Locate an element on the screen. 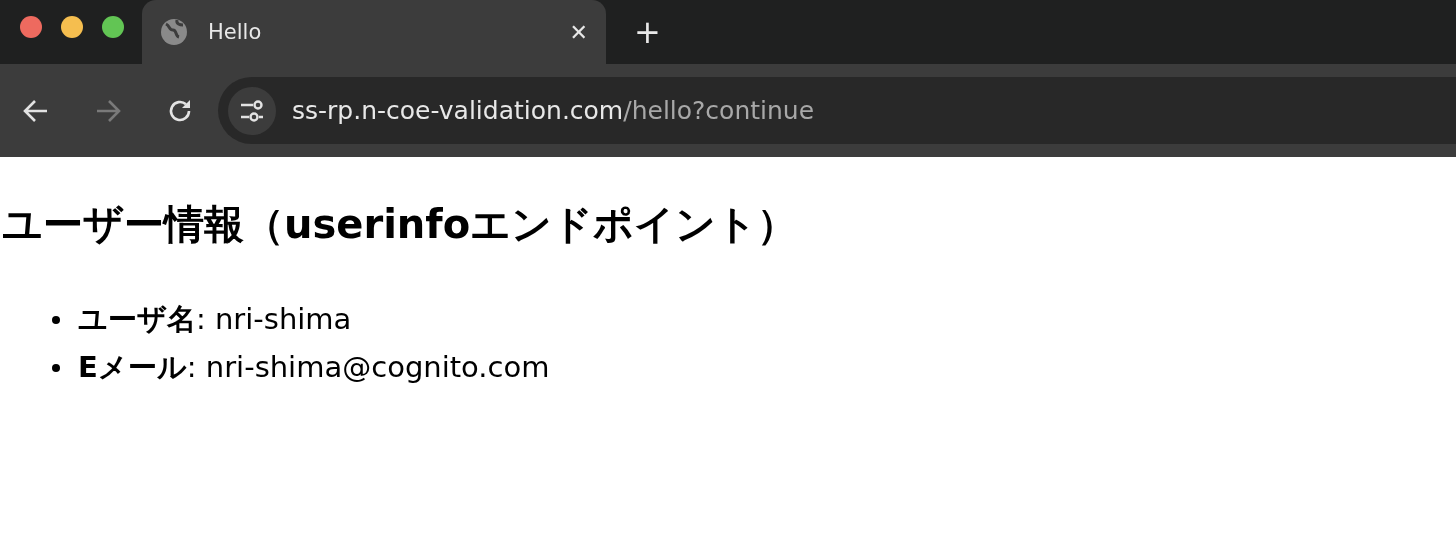 The image size is (1456, 552). address-bar: ss-rp.n-coe-validation.com/hello?continue is located at coordinates (837, 110).